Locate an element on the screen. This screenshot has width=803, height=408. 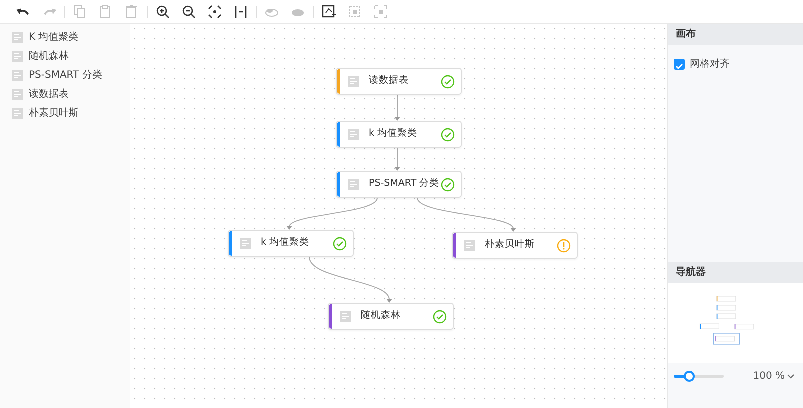
panel-header: 画布 is located at coordinates (735, 34).